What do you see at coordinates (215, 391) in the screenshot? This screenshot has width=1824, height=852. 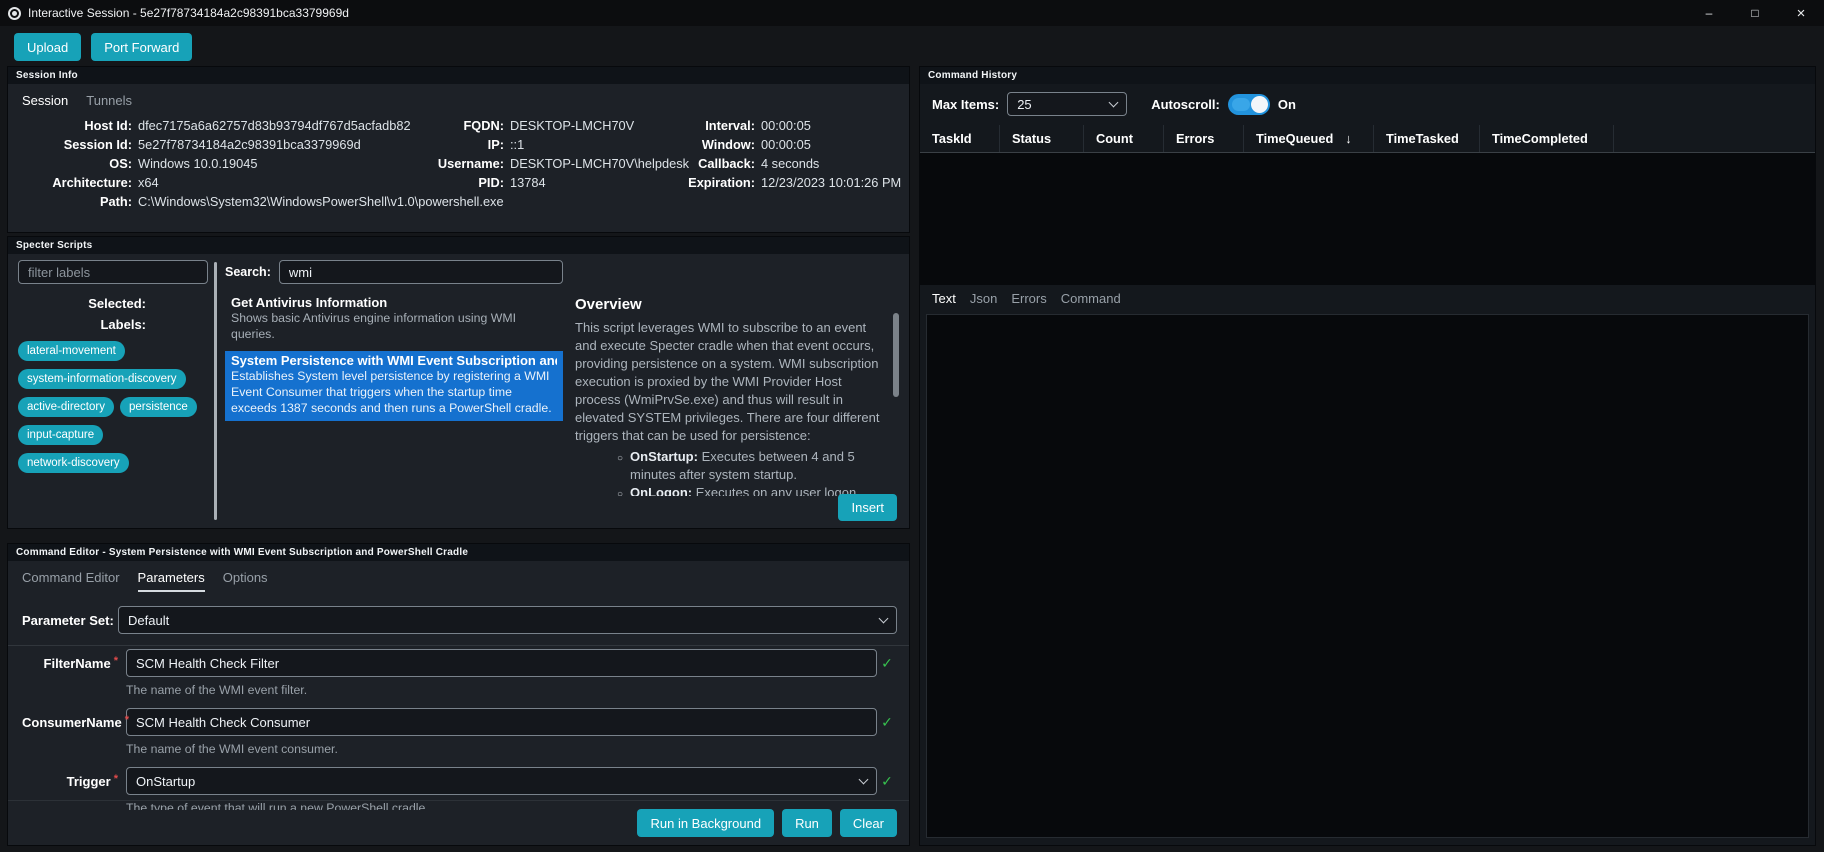 I see `labels-scrollbar` at bounding box center [215, 391].